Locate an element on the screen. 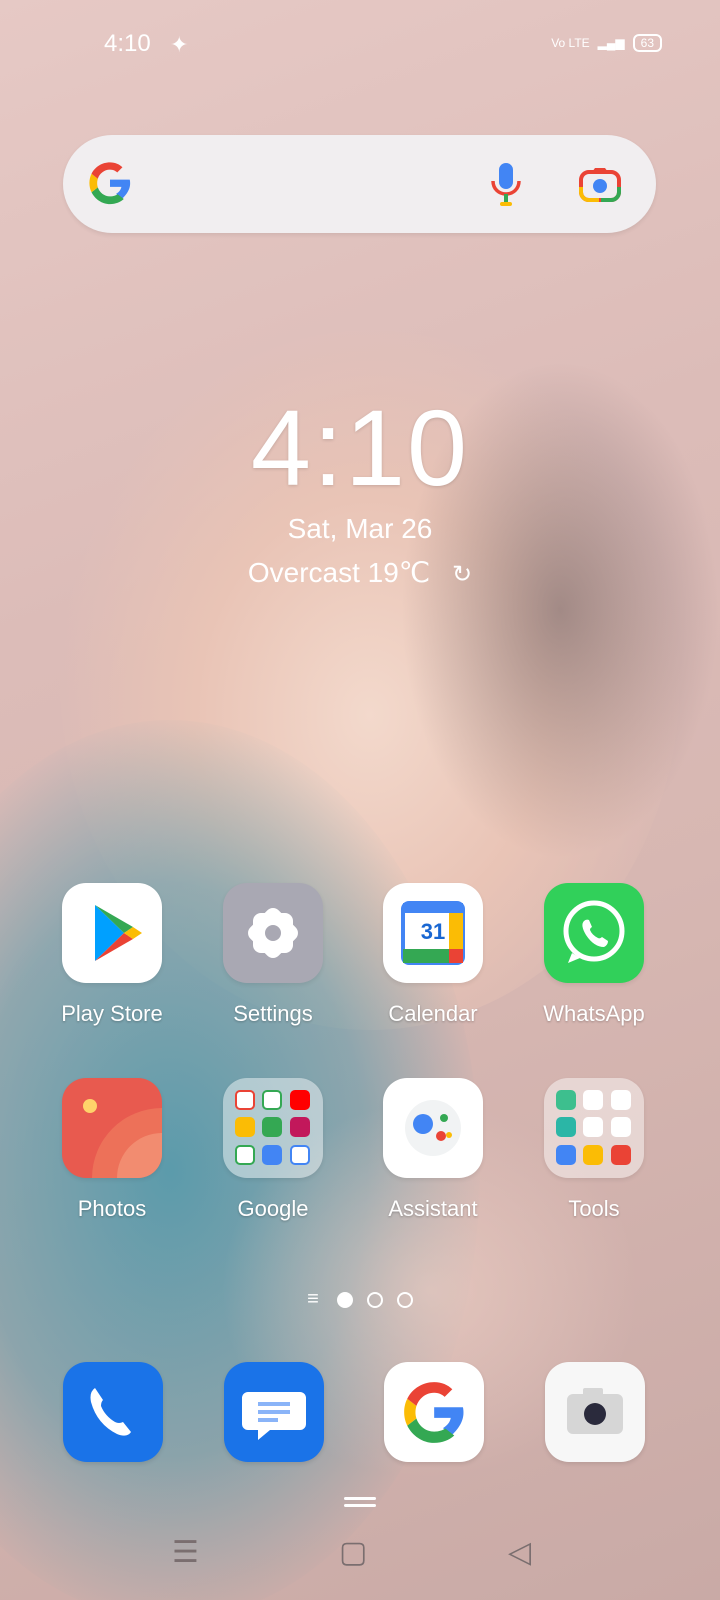  app-whatsapp: WhatsApp is located at coordinates (594, 955).